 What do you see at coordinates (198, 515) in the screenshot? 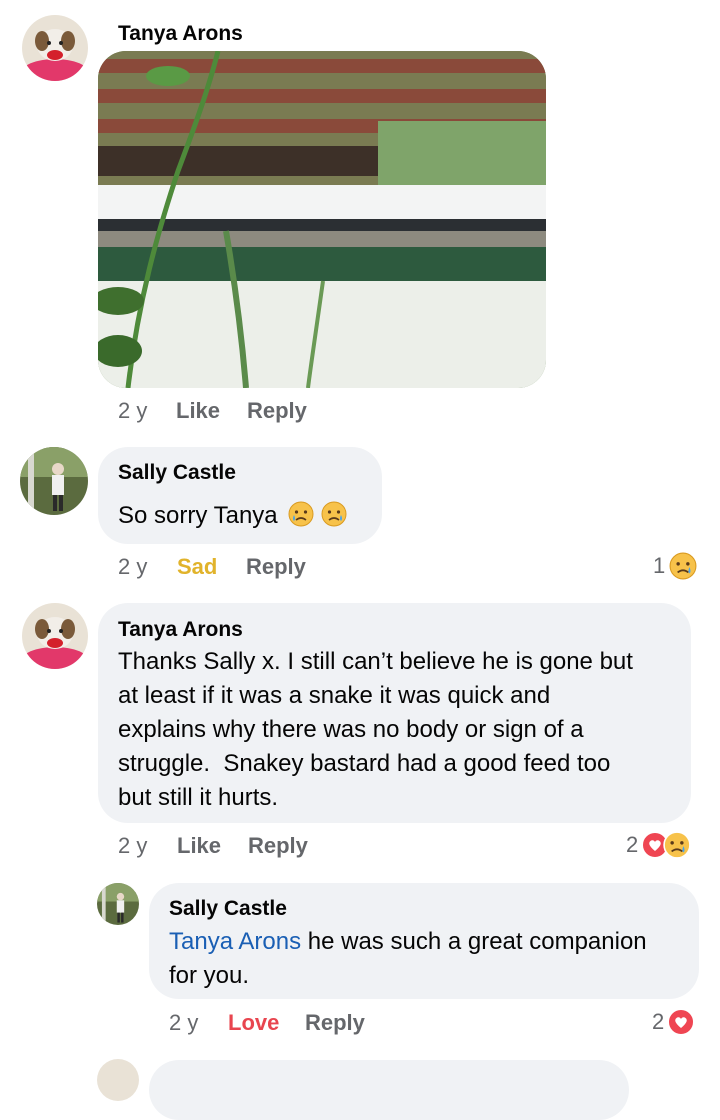
I see `comment-text-body: So sorry Tanya` at bounding box center [198, 515].